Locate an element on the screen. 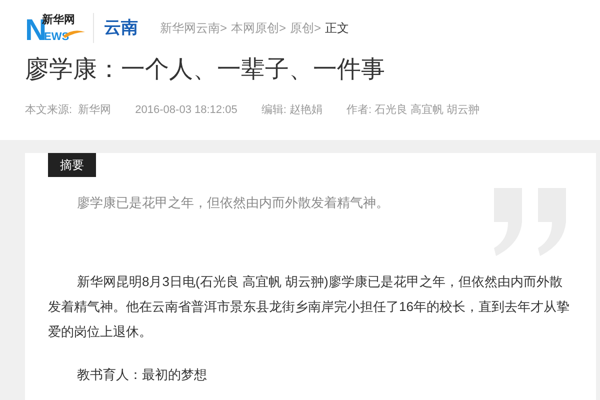 This screenshot has height=400, width=600. meta-text: 作者: 石光良 高宜帆 胡云翀 is located at coordinates (413, 110).